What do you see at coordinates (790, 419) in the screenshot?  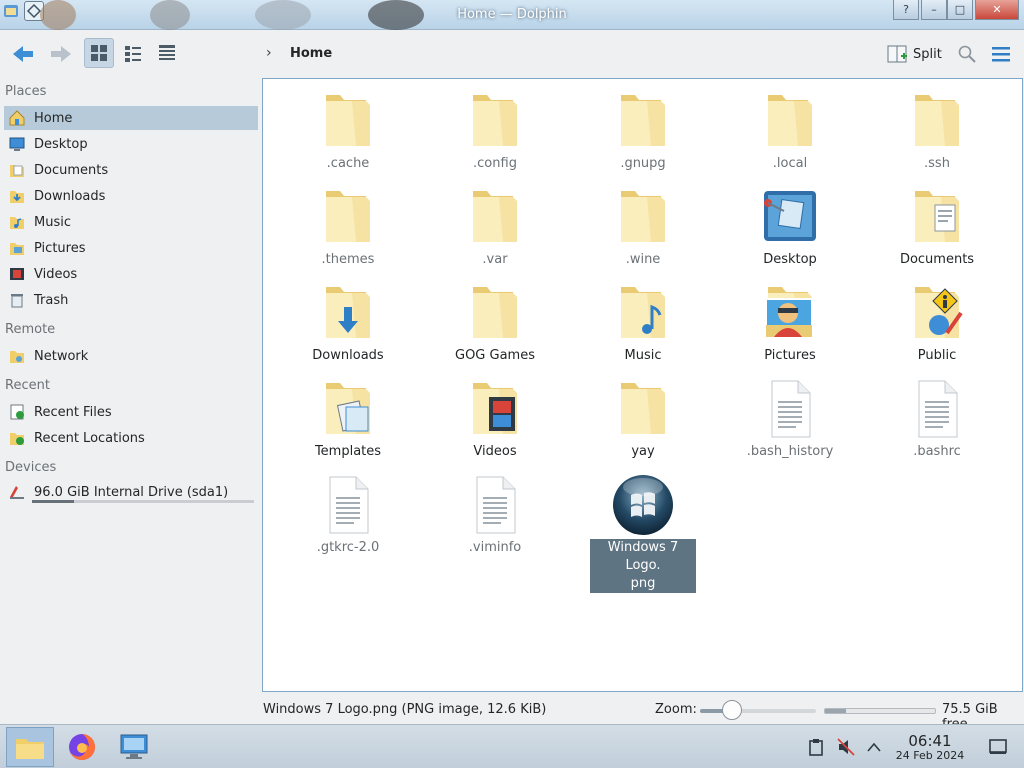 I see `file-item: .bash_history` at bounding box center [790, 419].